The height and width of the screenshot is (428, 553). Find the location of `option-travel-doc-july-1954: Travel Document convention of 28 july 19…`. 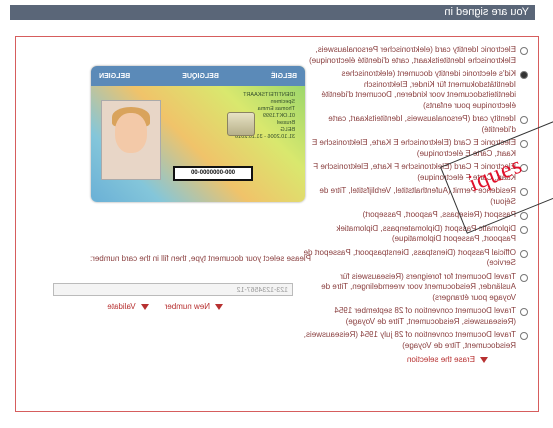

option-travel-doc-july-1954: Travel Document convention of 28 july 19… is located at coordinates (415, 340).